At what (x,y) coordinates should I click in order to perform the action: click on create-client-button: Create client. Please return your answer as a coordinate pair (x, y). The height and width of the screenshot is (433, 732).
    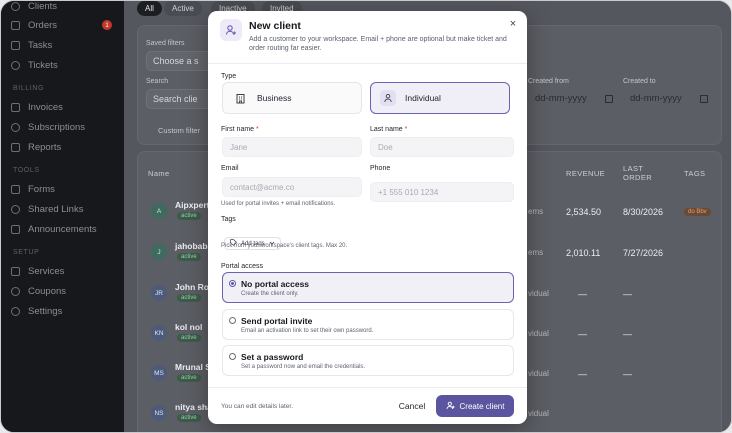
    Looking at the image, I should click on (475, 406).